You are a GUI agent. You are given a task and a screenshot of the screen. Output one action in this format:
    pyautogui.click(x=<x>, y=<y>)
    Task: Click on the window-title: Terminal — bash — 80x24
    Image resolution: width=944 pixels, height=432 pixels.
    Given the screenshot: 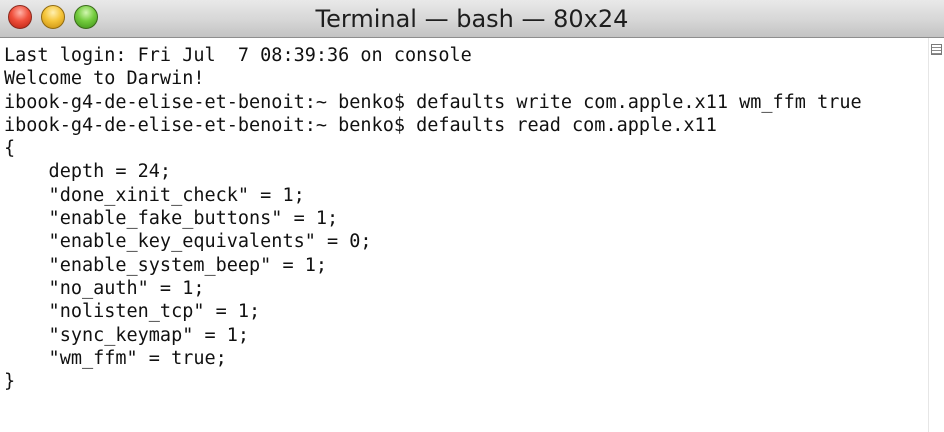 What is the action you would take?
    pyautogui.click(x=472, y=19)
    